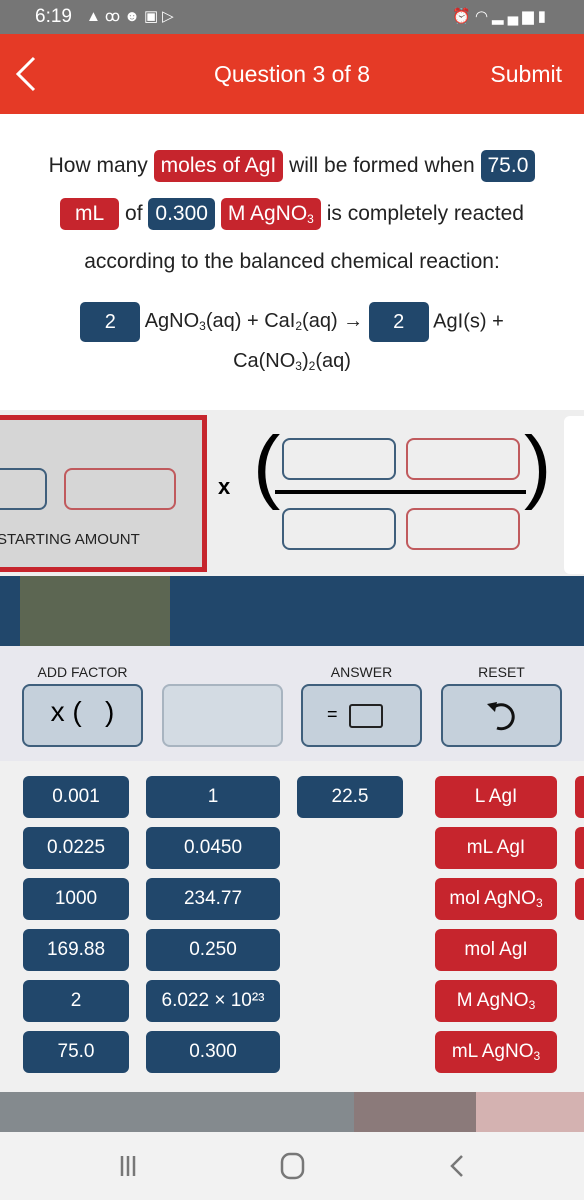  What do you see at coordinates (574, 495) in the screenshot?
I see `next-factor-edge` at bounding box center [574, 495].